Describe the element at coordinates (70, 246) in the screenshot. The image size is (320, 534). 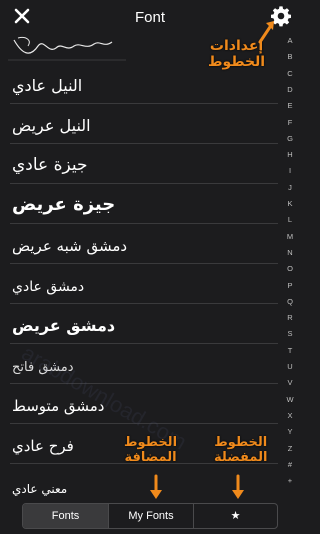
I see `font-row-label: دمشق شبه عريض` at that location.